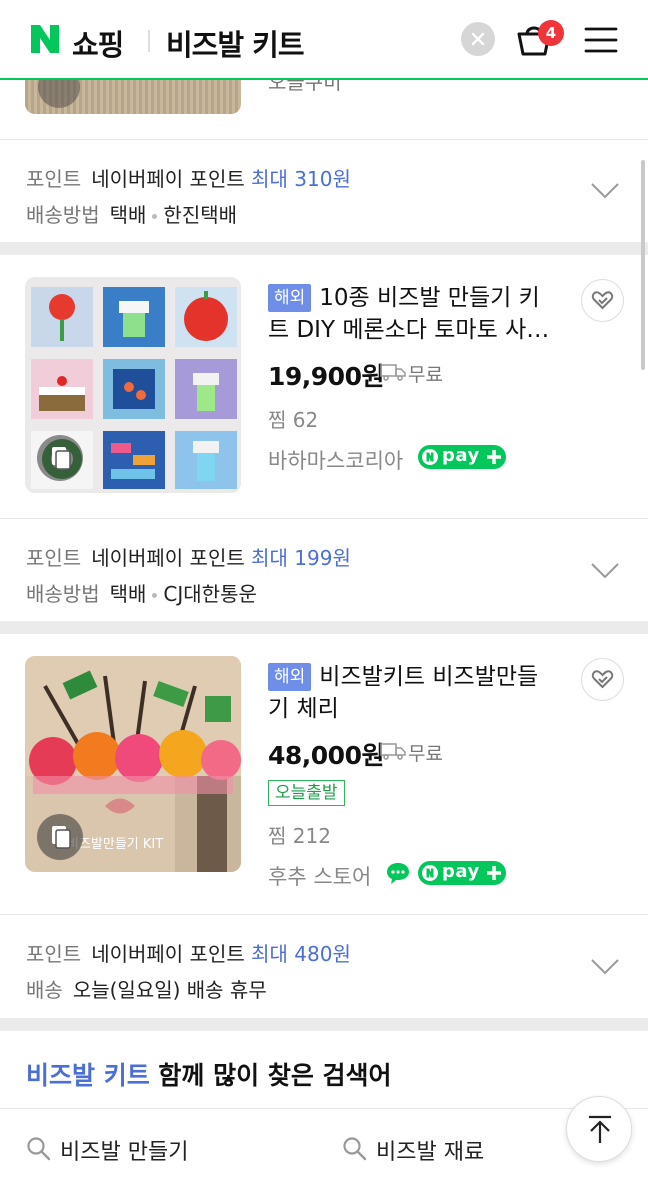 The width and height of the screenshot is (648, 1184). I want to click on wishlist-count: 찜 212, so click(299, 836).